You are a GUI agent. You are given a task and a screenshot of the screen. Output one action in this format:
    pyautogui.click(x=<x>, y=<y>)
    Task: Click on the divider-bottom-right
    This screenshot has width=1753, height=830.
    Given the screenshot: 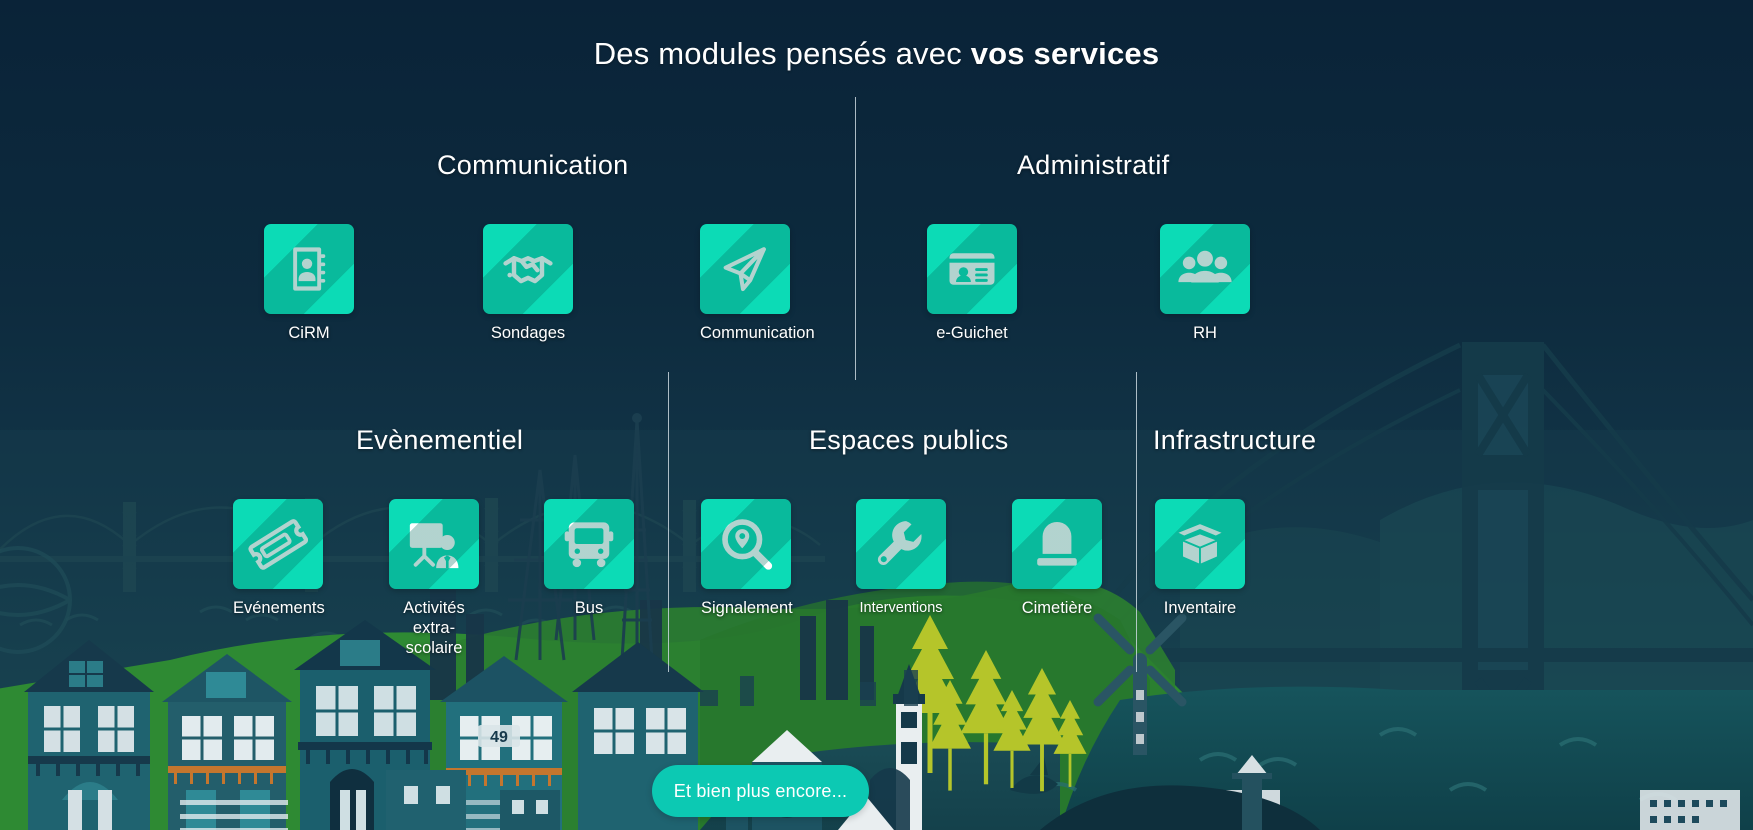 What is the action you would take?
    pyautogui.click(x=1136, y=522)
    